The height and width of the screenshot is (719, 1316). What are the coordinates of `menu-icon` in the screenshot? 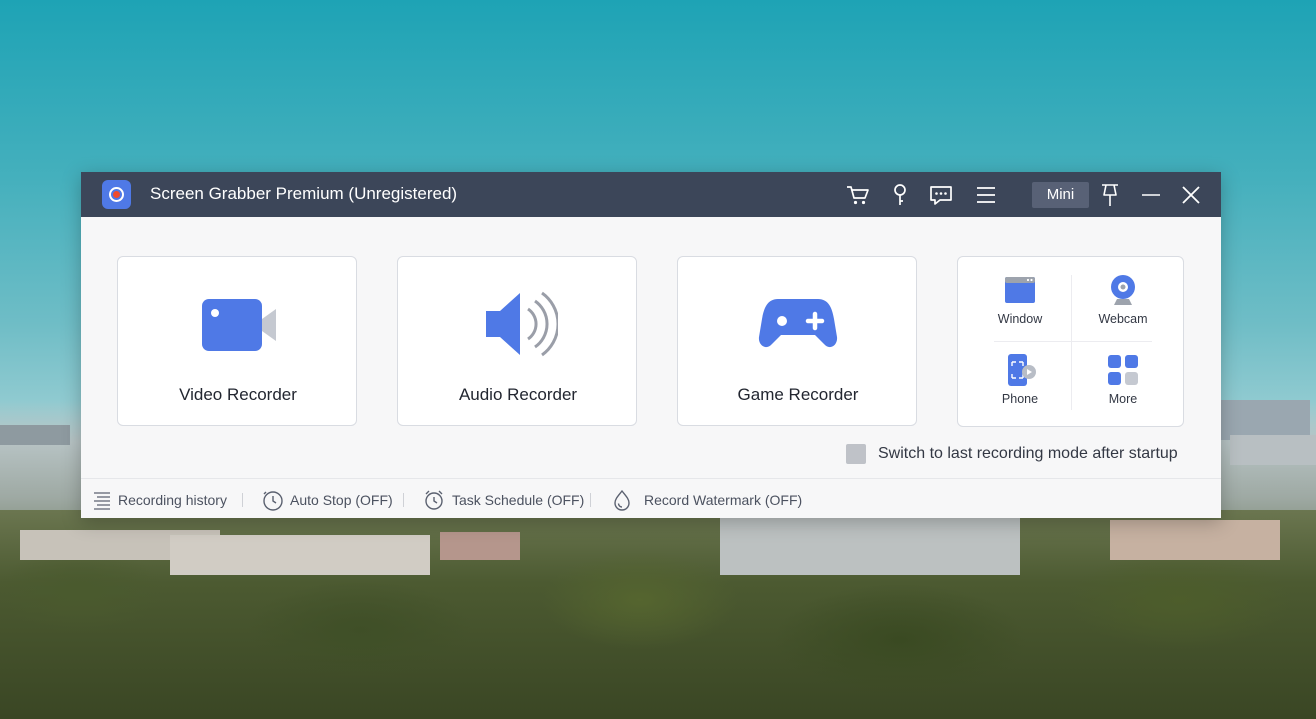 It's located at (986, 195).